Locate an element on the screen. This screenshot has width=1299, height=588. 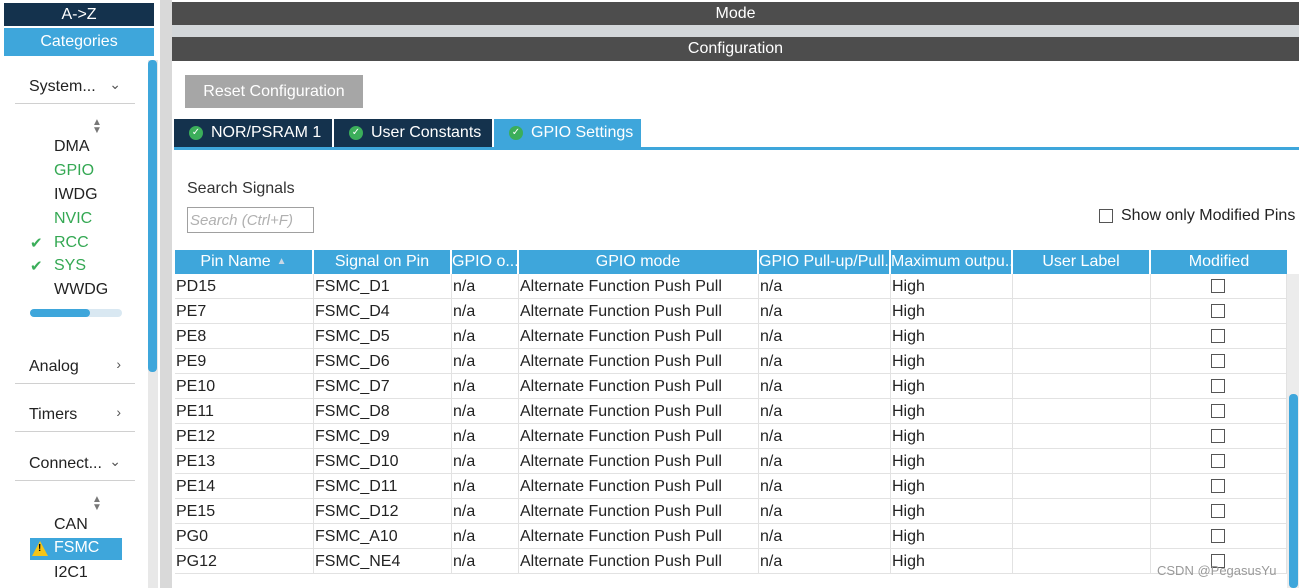
category-connectivity: Connect... ⌄ is located at coordinates (75, 464).